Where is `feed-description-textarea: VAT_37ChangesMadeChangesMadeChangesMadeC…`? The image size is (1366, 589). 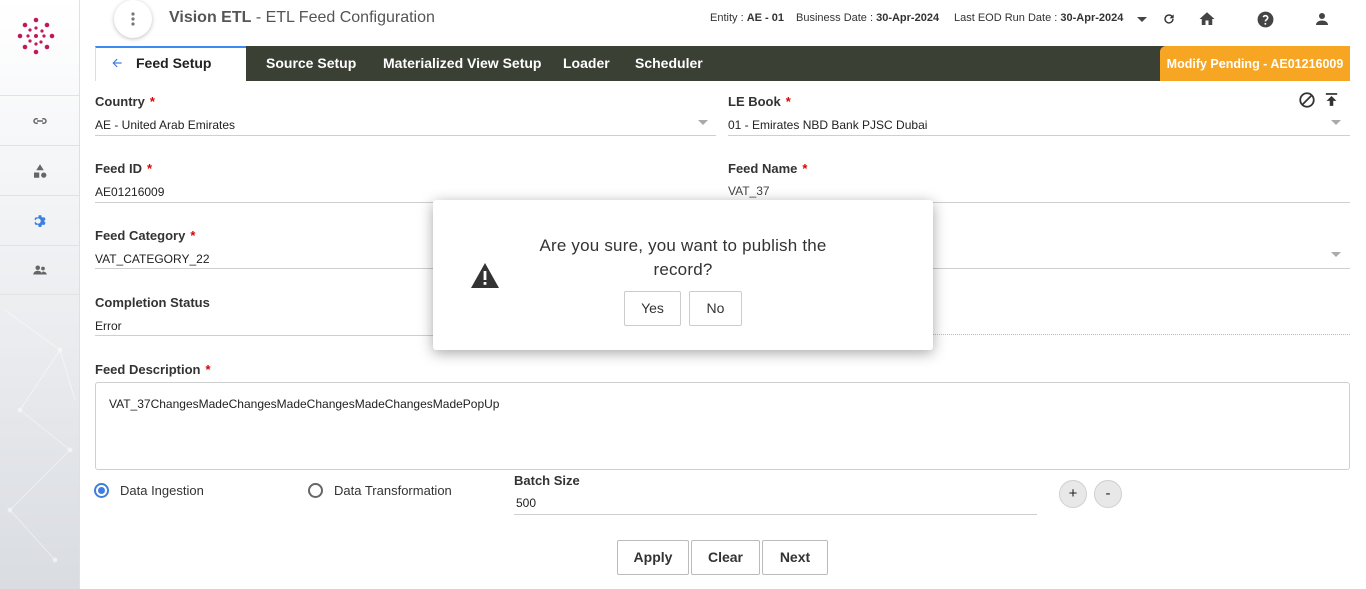
feed-description-textarea: VAT_37ChangesMadeChangesMadeChangesMadeC… is located at coordinates (722, 426).